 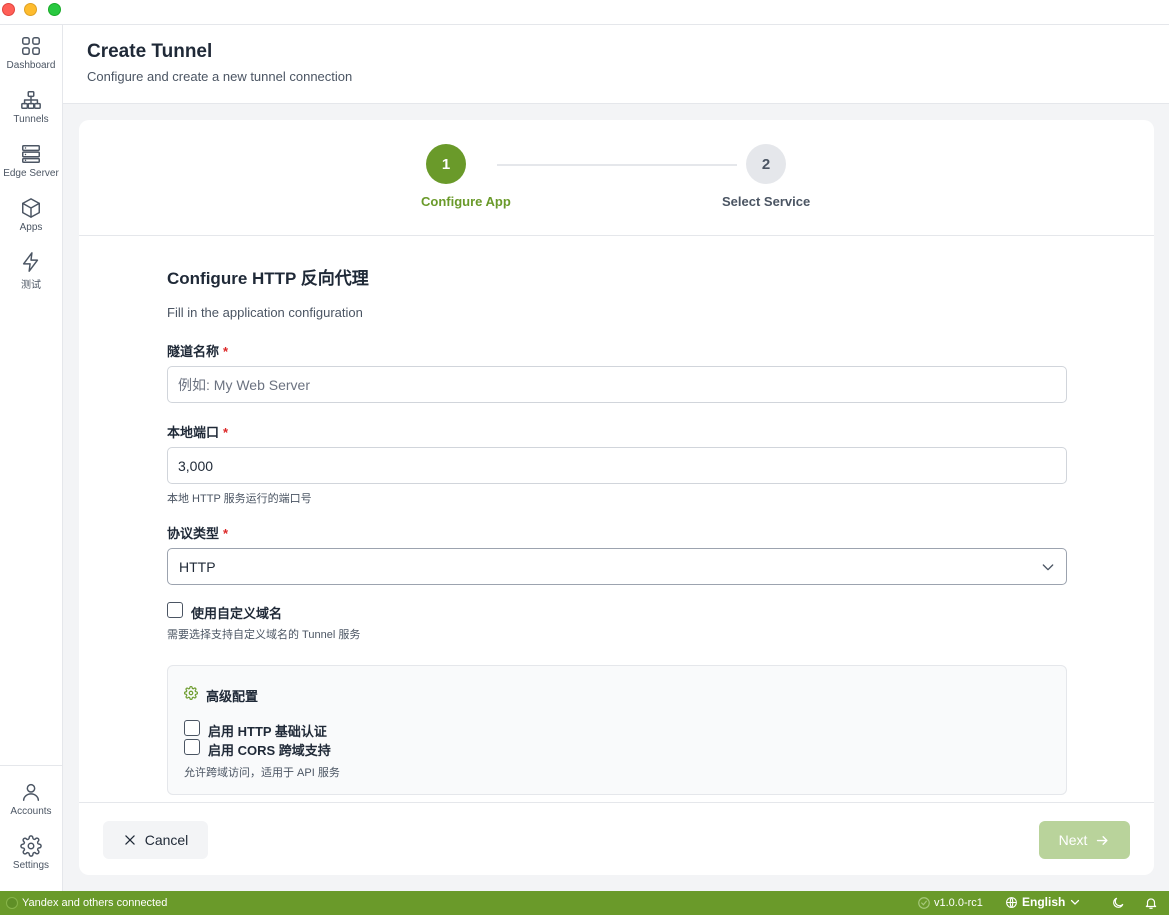 I want to click on sidebar-item-tunnels: Tunnels, so click(x=31, y=114).